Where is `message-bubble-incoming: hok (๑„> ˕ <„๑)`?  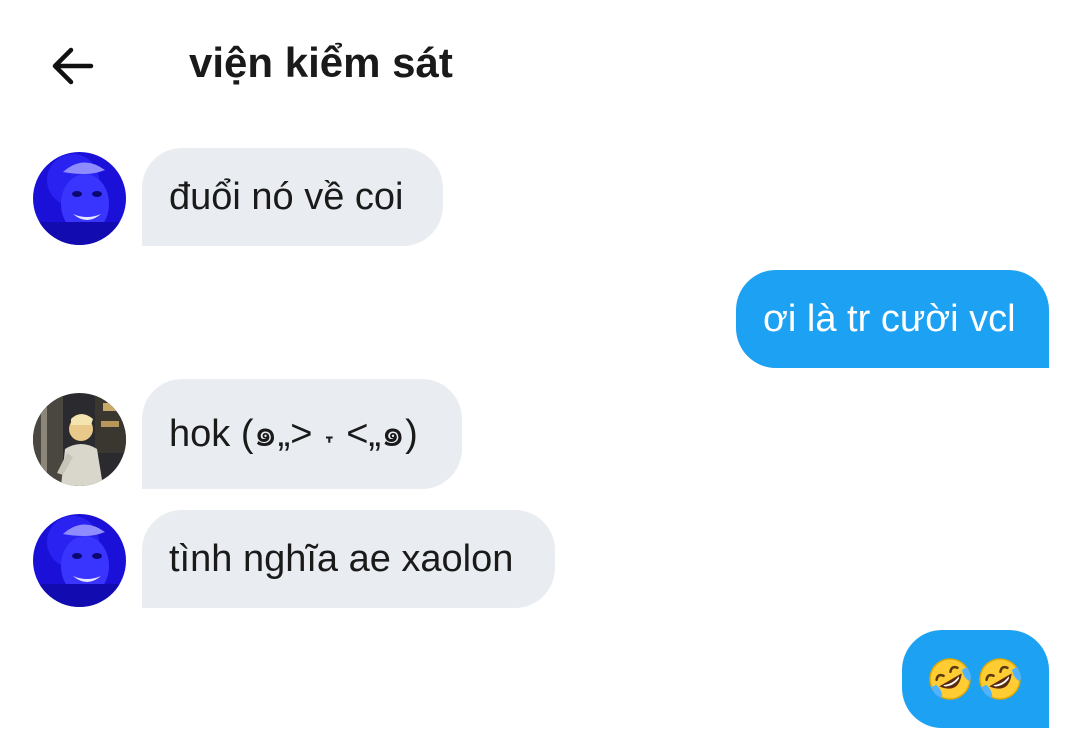
message-bubble-incoming: hok (๑„> ˕ <„๑) is located at coordinates (302, 434).